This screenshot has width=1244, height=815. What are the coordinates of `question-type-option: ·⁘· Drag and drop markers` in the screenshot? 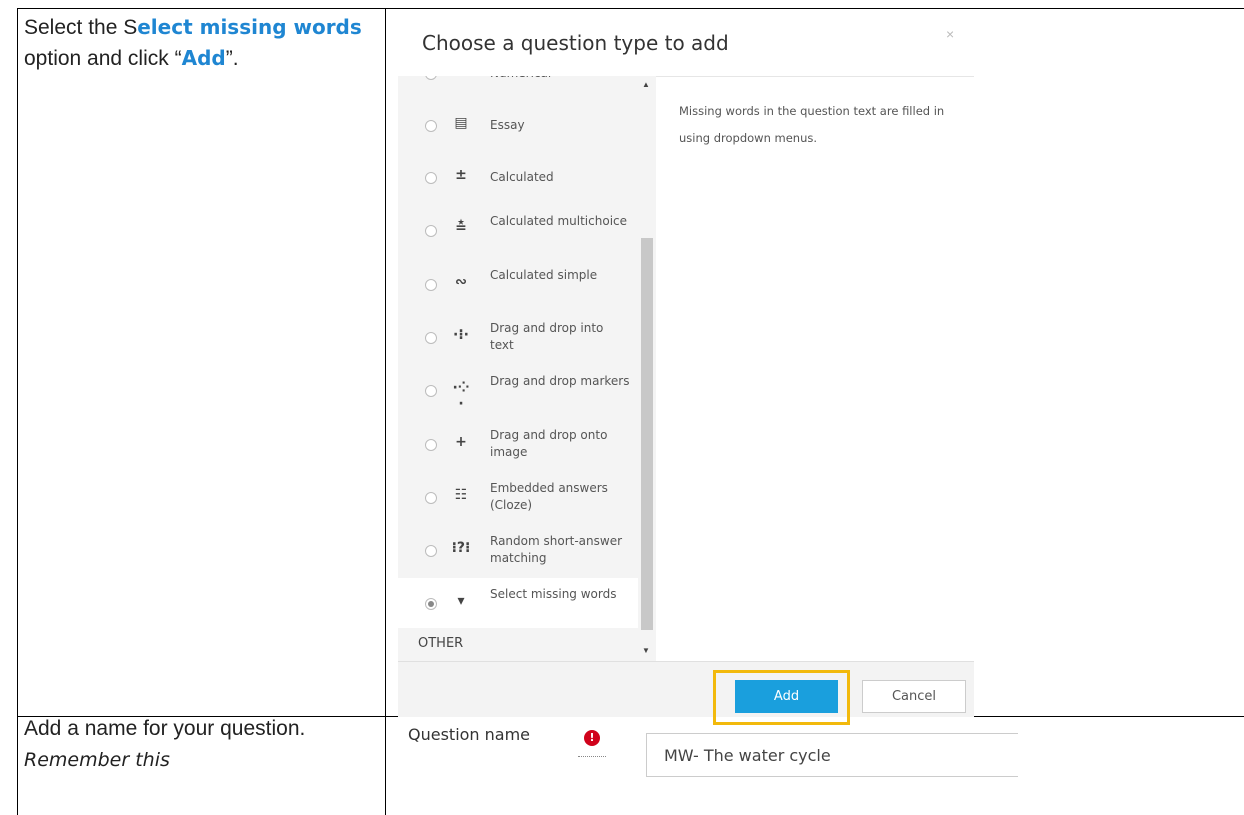 It's located at (518, 390).